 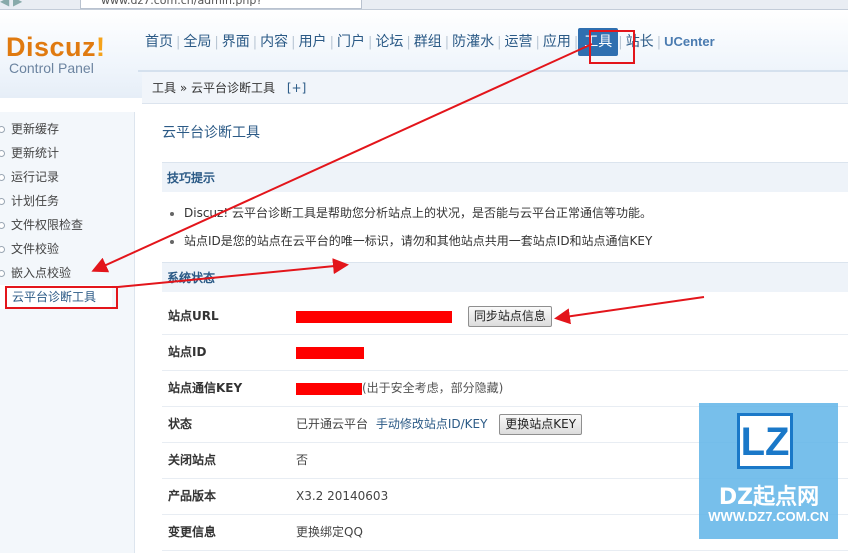 I want to click on sidebar-item-scheduled-tasks: 计划任务, so click(x=29, y=201).